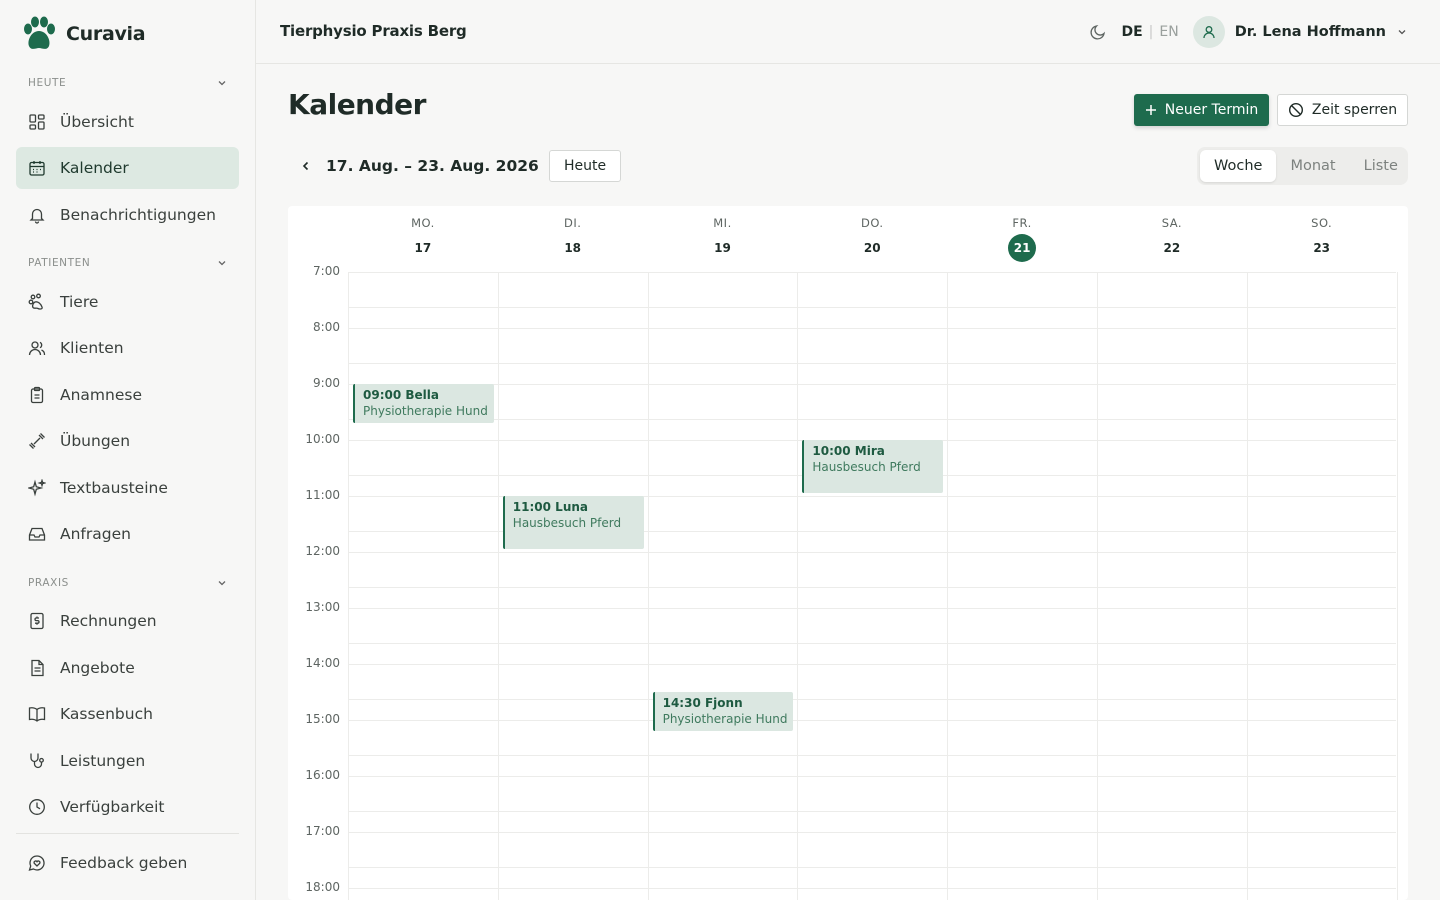  I want to click on appointment-event: 10:00 Mira Hausbesuch Pferd, so click(873, 467).